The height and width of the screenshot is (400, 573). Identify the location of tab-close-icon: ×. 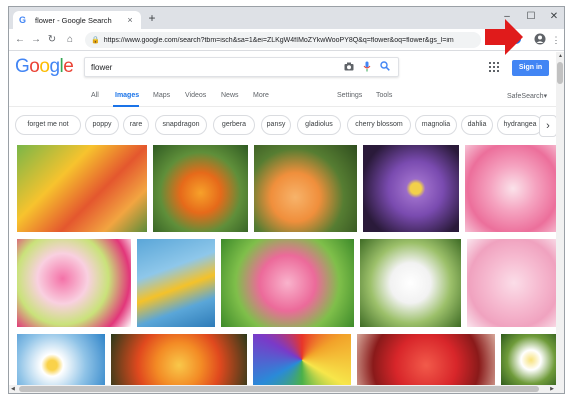
(130, 20).